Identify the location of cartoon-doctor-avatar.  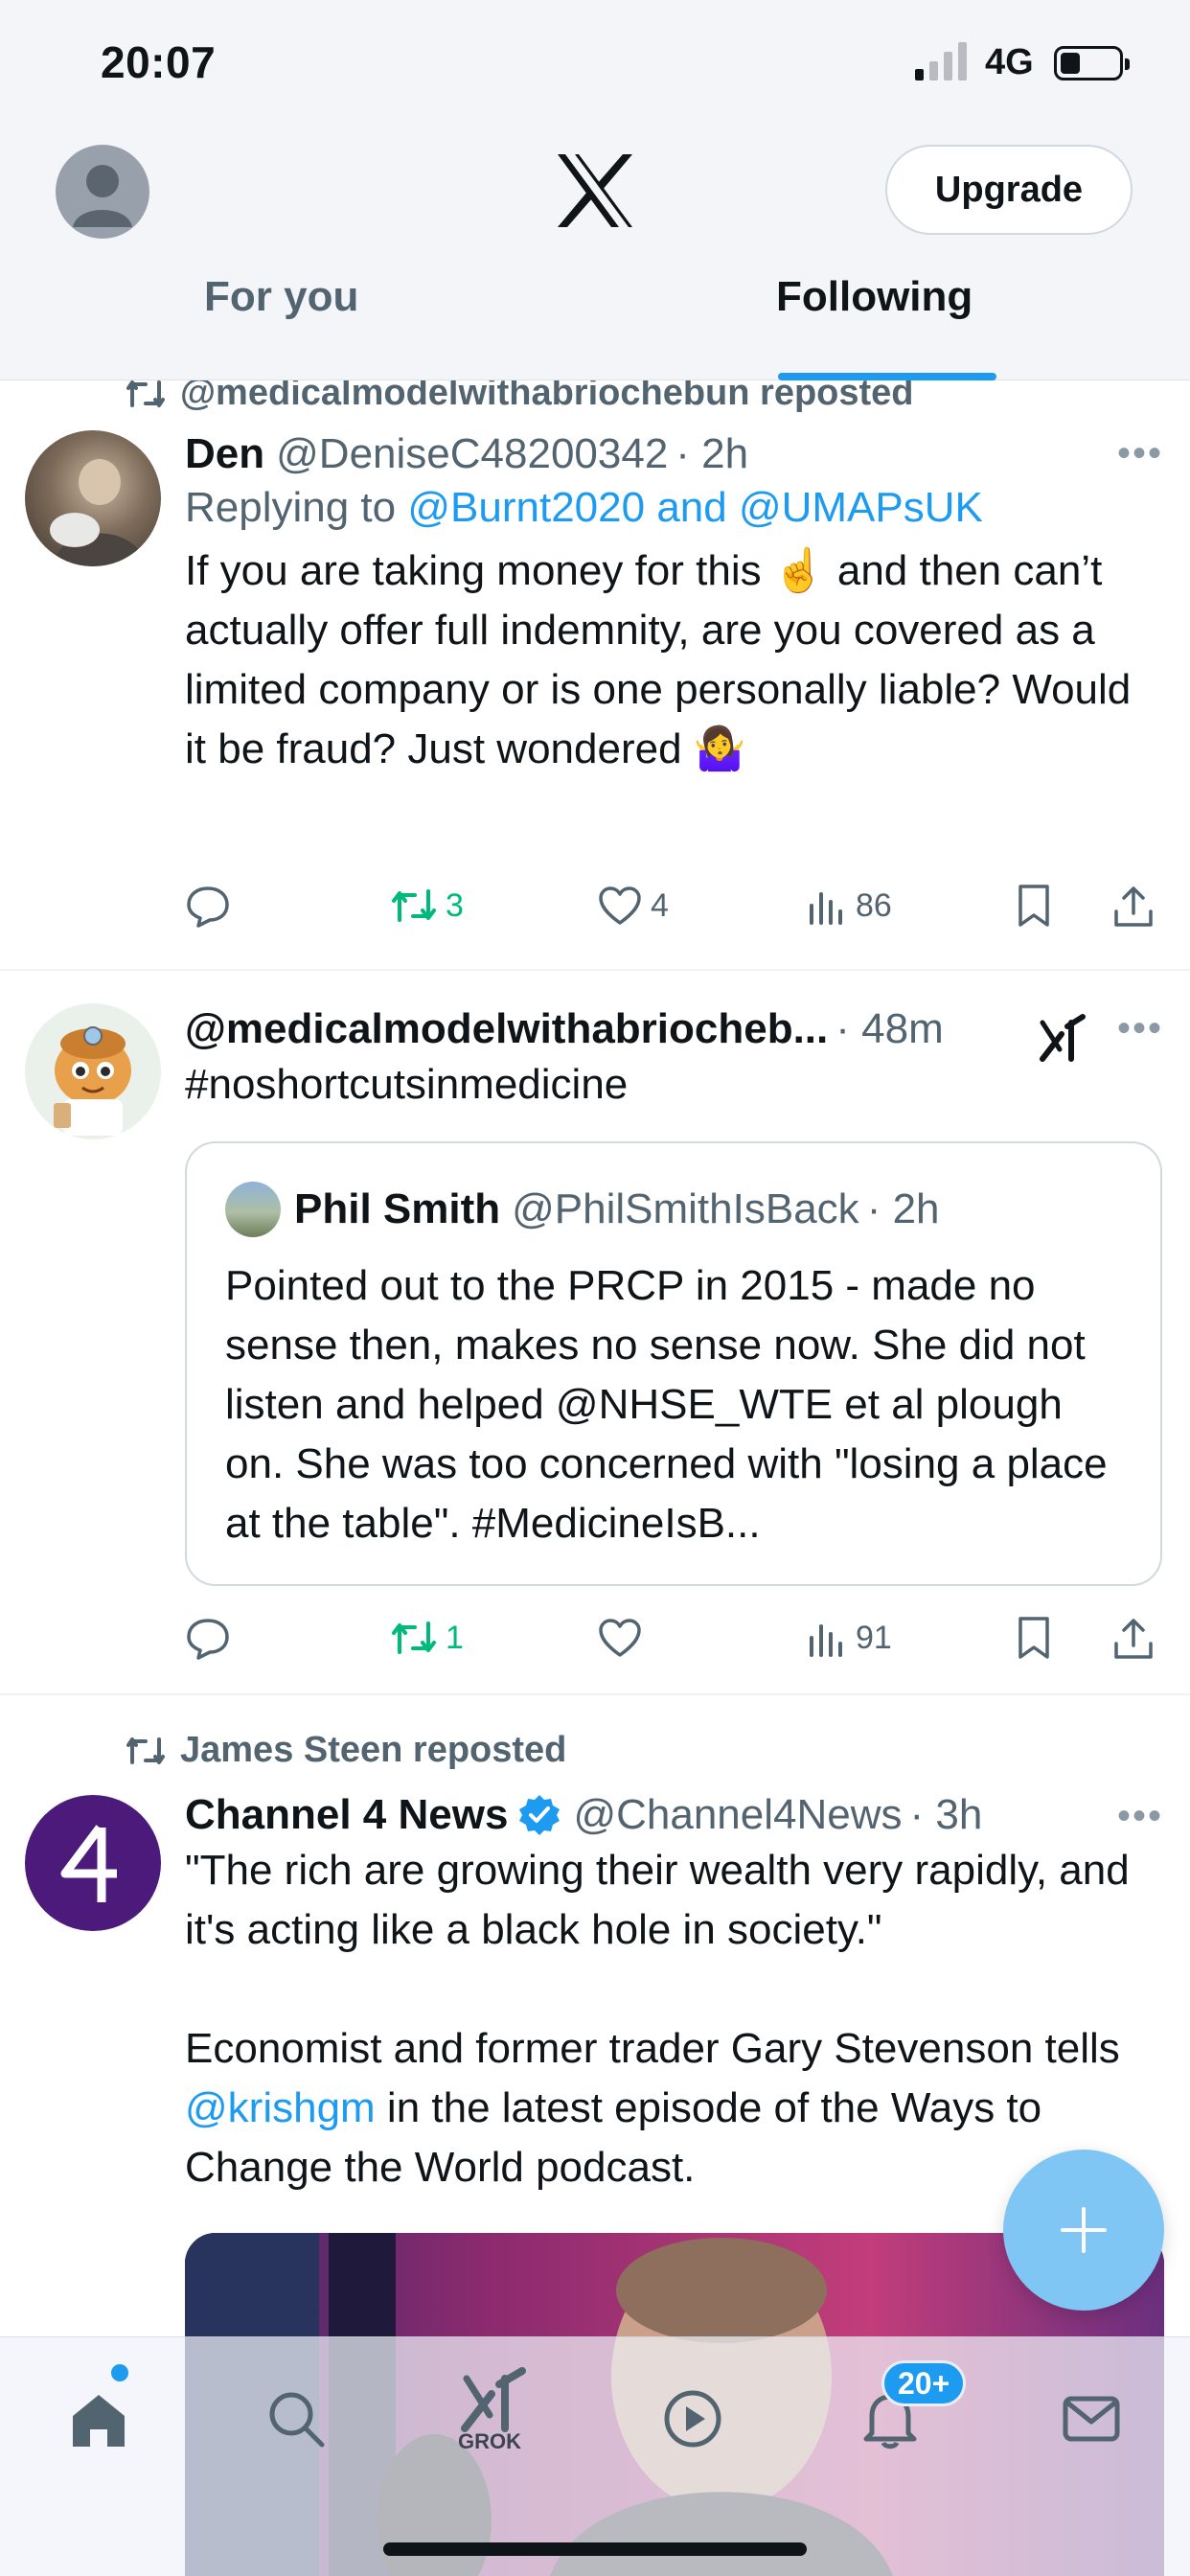
(93, 1081).